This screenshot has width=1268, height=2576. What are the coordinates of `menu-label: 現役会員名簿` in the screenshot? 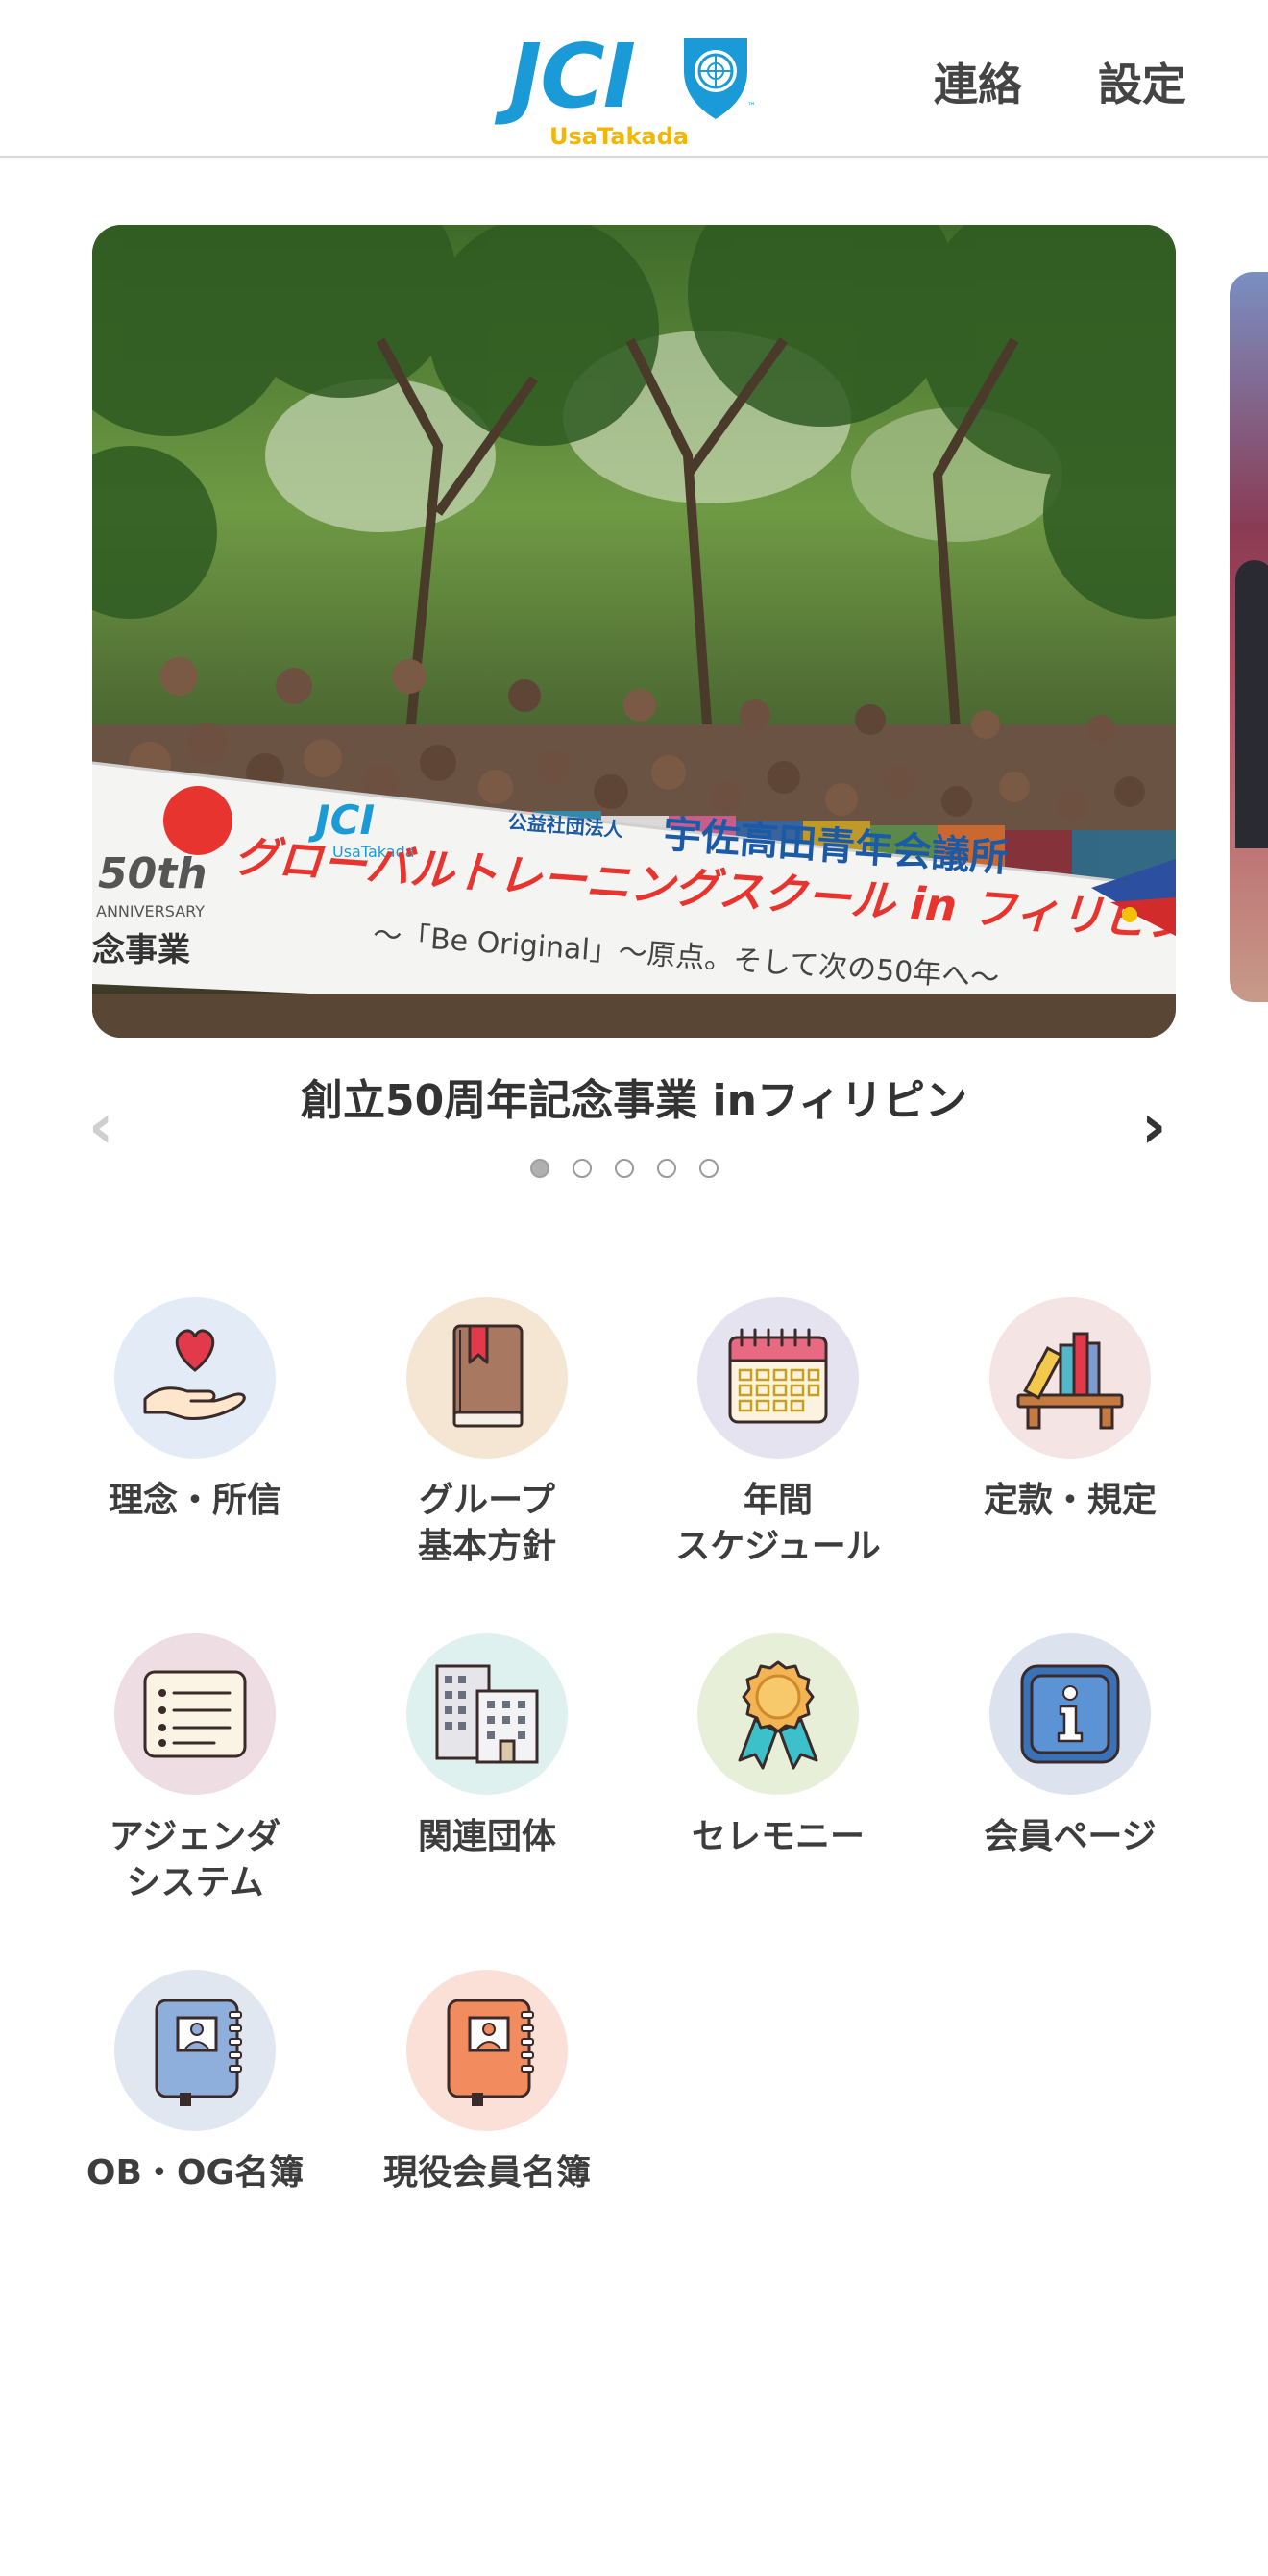 It's located at (486, 2173).